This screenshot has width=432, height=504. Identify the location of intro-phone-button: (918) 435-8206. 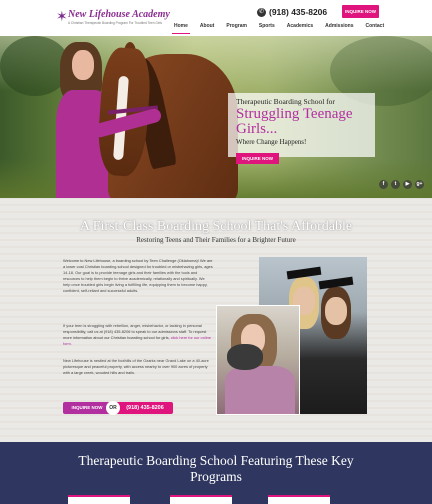
(145, 408).